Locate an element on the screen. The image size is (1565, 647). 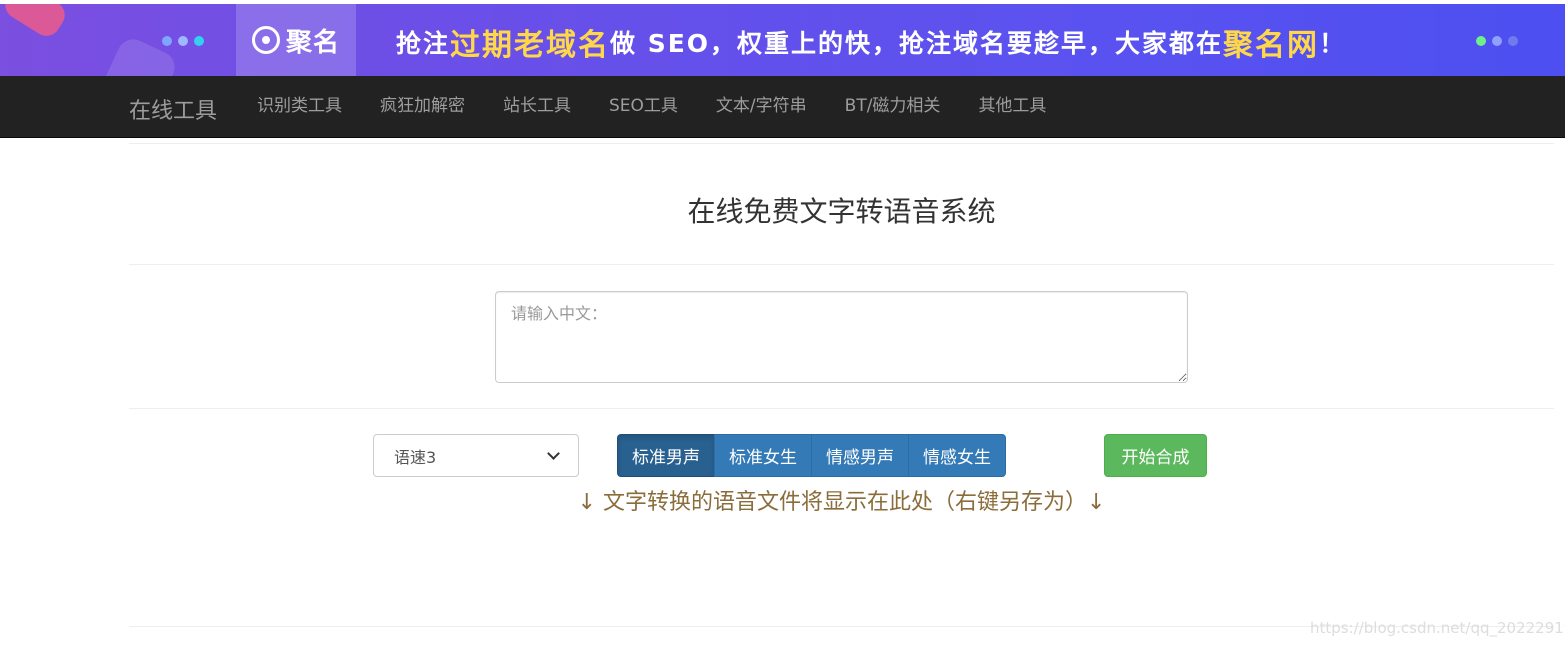
page-title: 在线免费文字转语音系统 is located at coordinates (841, 210).